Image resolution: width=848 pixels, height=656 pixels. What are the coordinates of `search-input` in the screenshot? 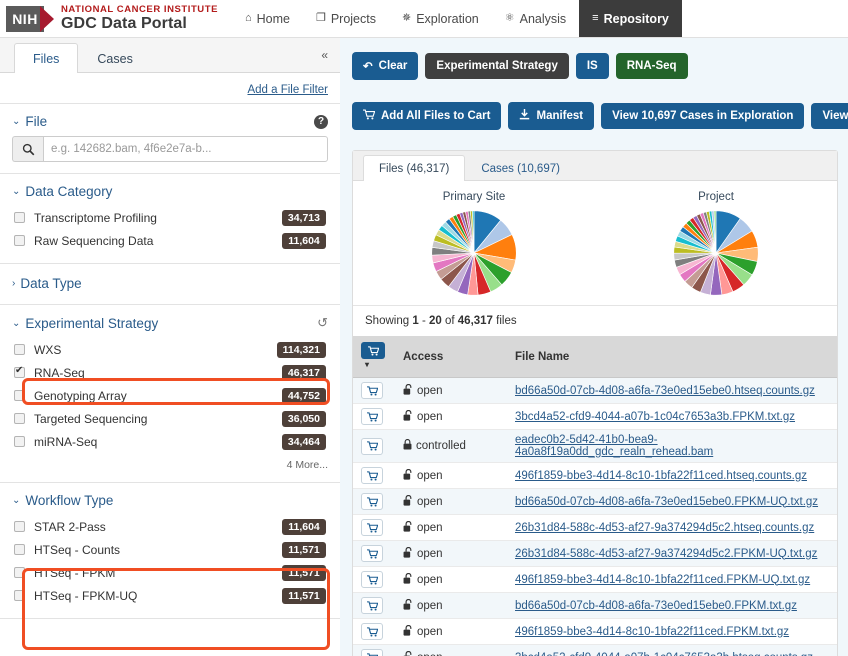 It's located at (185, 149).